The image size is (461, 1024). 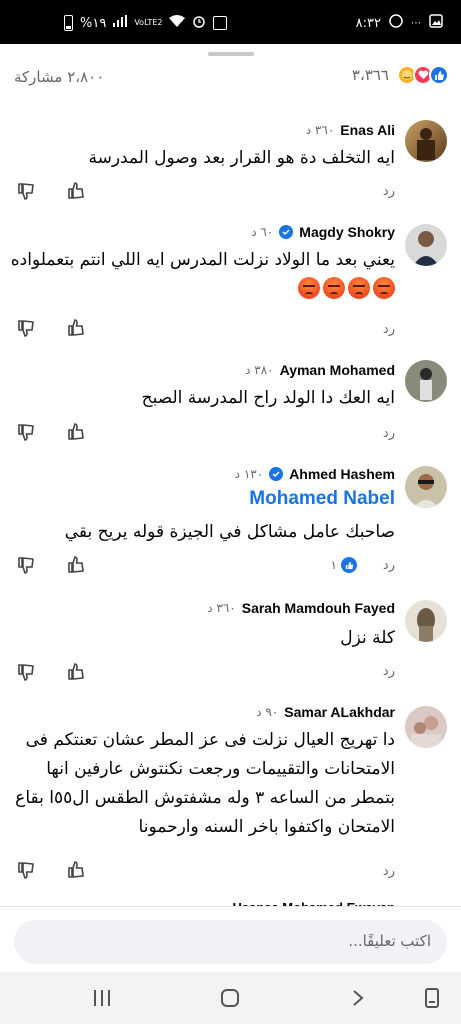 I want to click on comment-time: ٦٠ د, so click(x=262, y=232).